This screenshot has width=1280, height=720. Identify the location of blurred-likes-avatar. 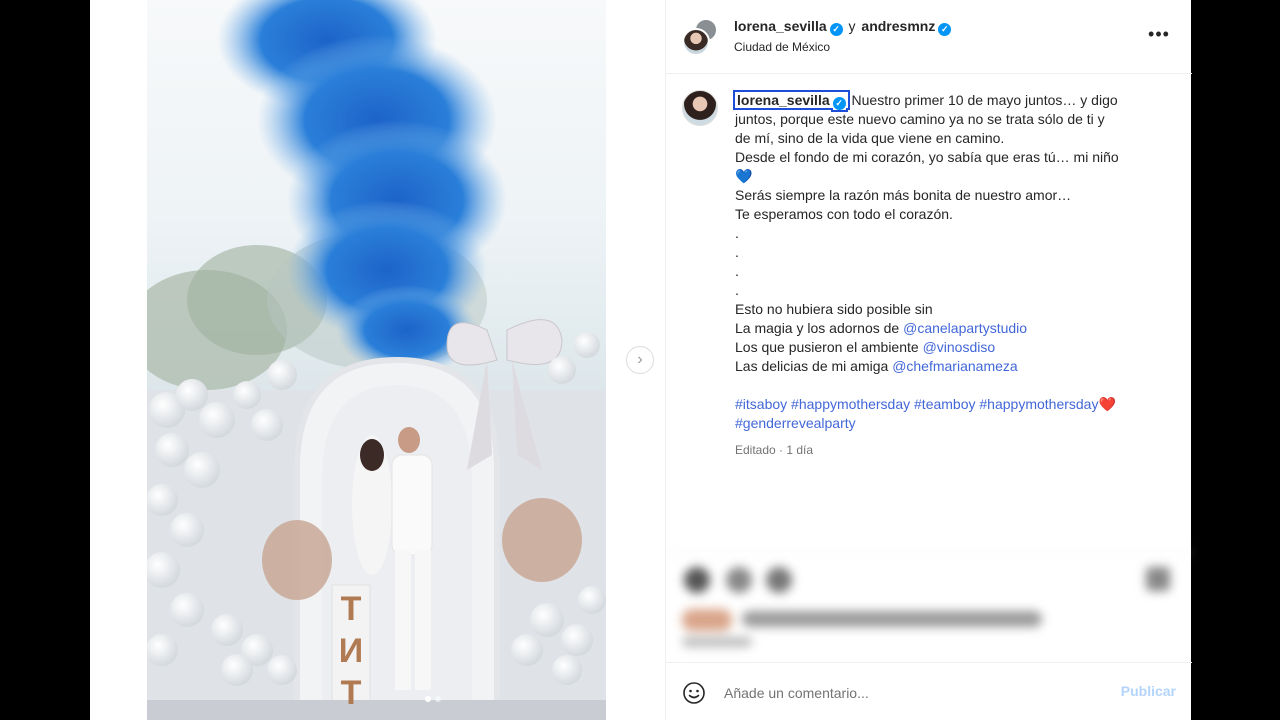
(707, 620).